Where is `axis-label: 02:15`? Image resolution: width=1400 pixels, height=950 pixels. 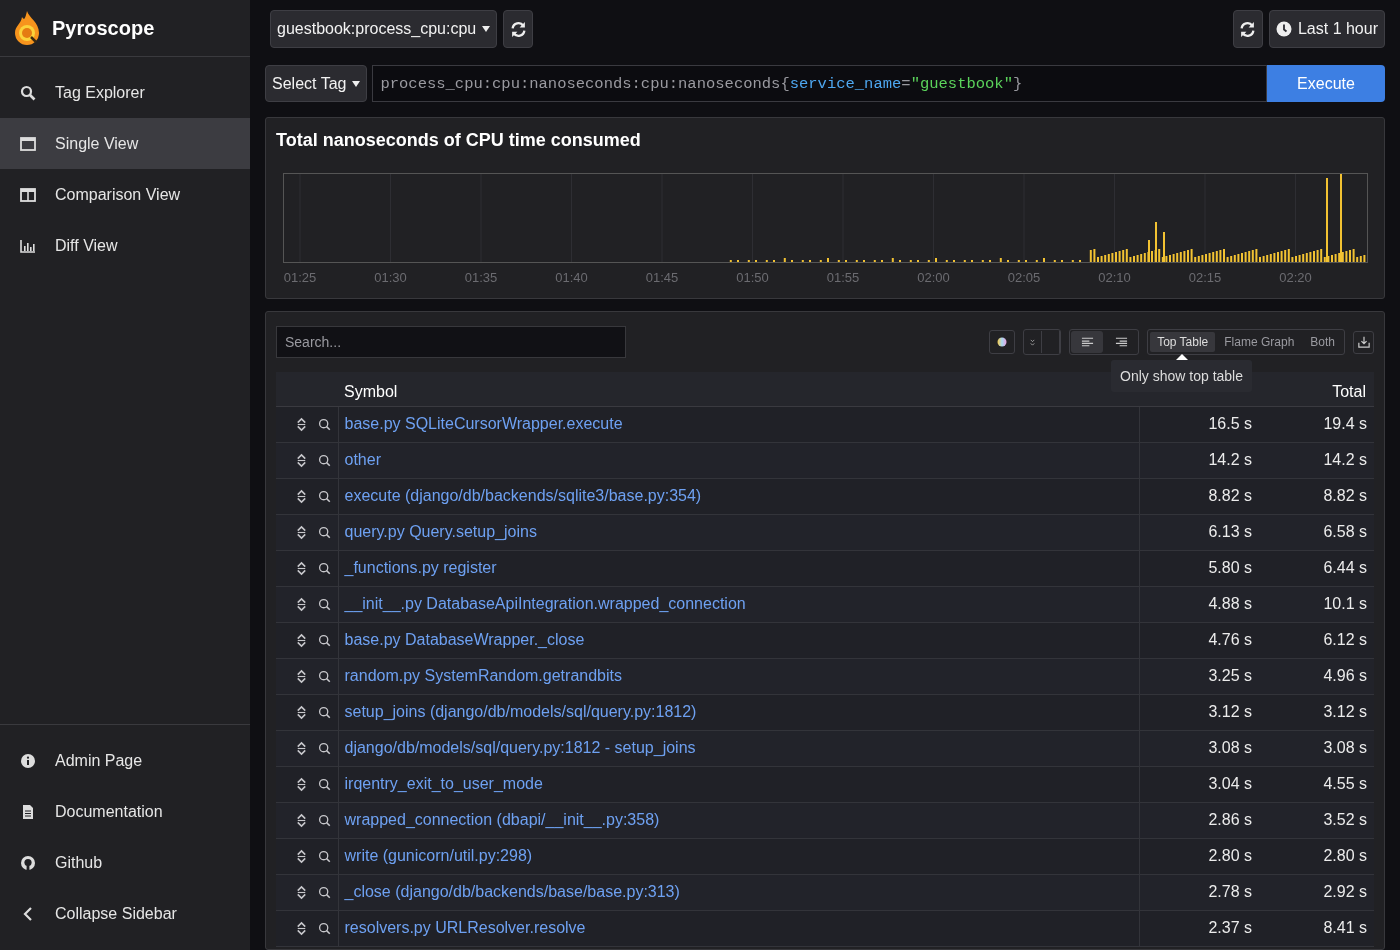
axis-label: 02:15 is located at coordinates (1205, 277).